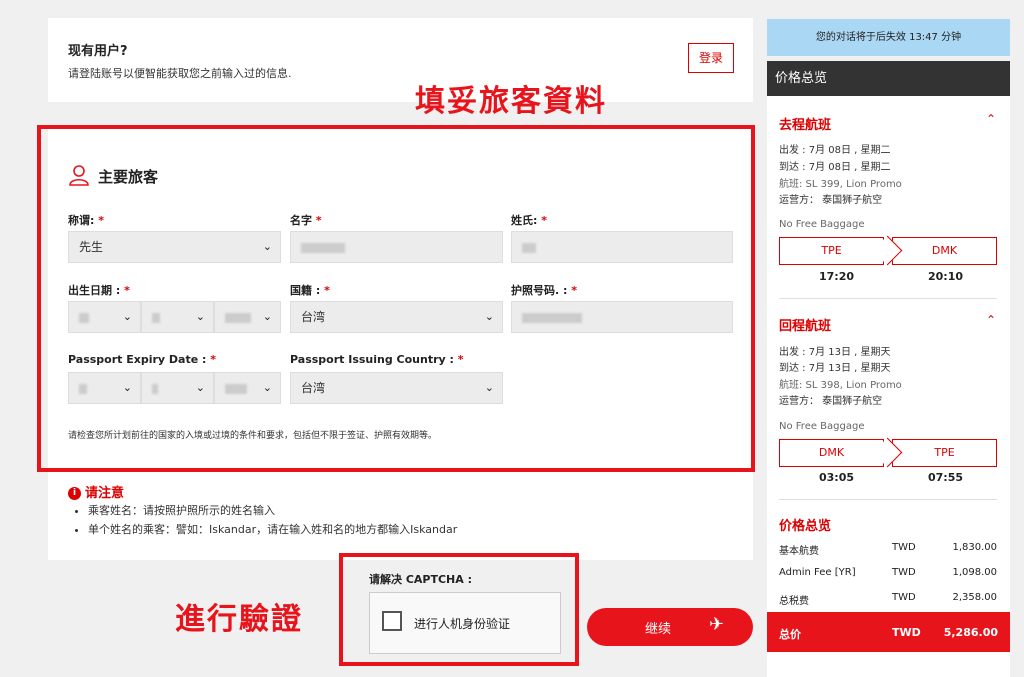 The image size is (1024, 677). I want to click on annotation-verify: 進行驗證, so click(239, 619).